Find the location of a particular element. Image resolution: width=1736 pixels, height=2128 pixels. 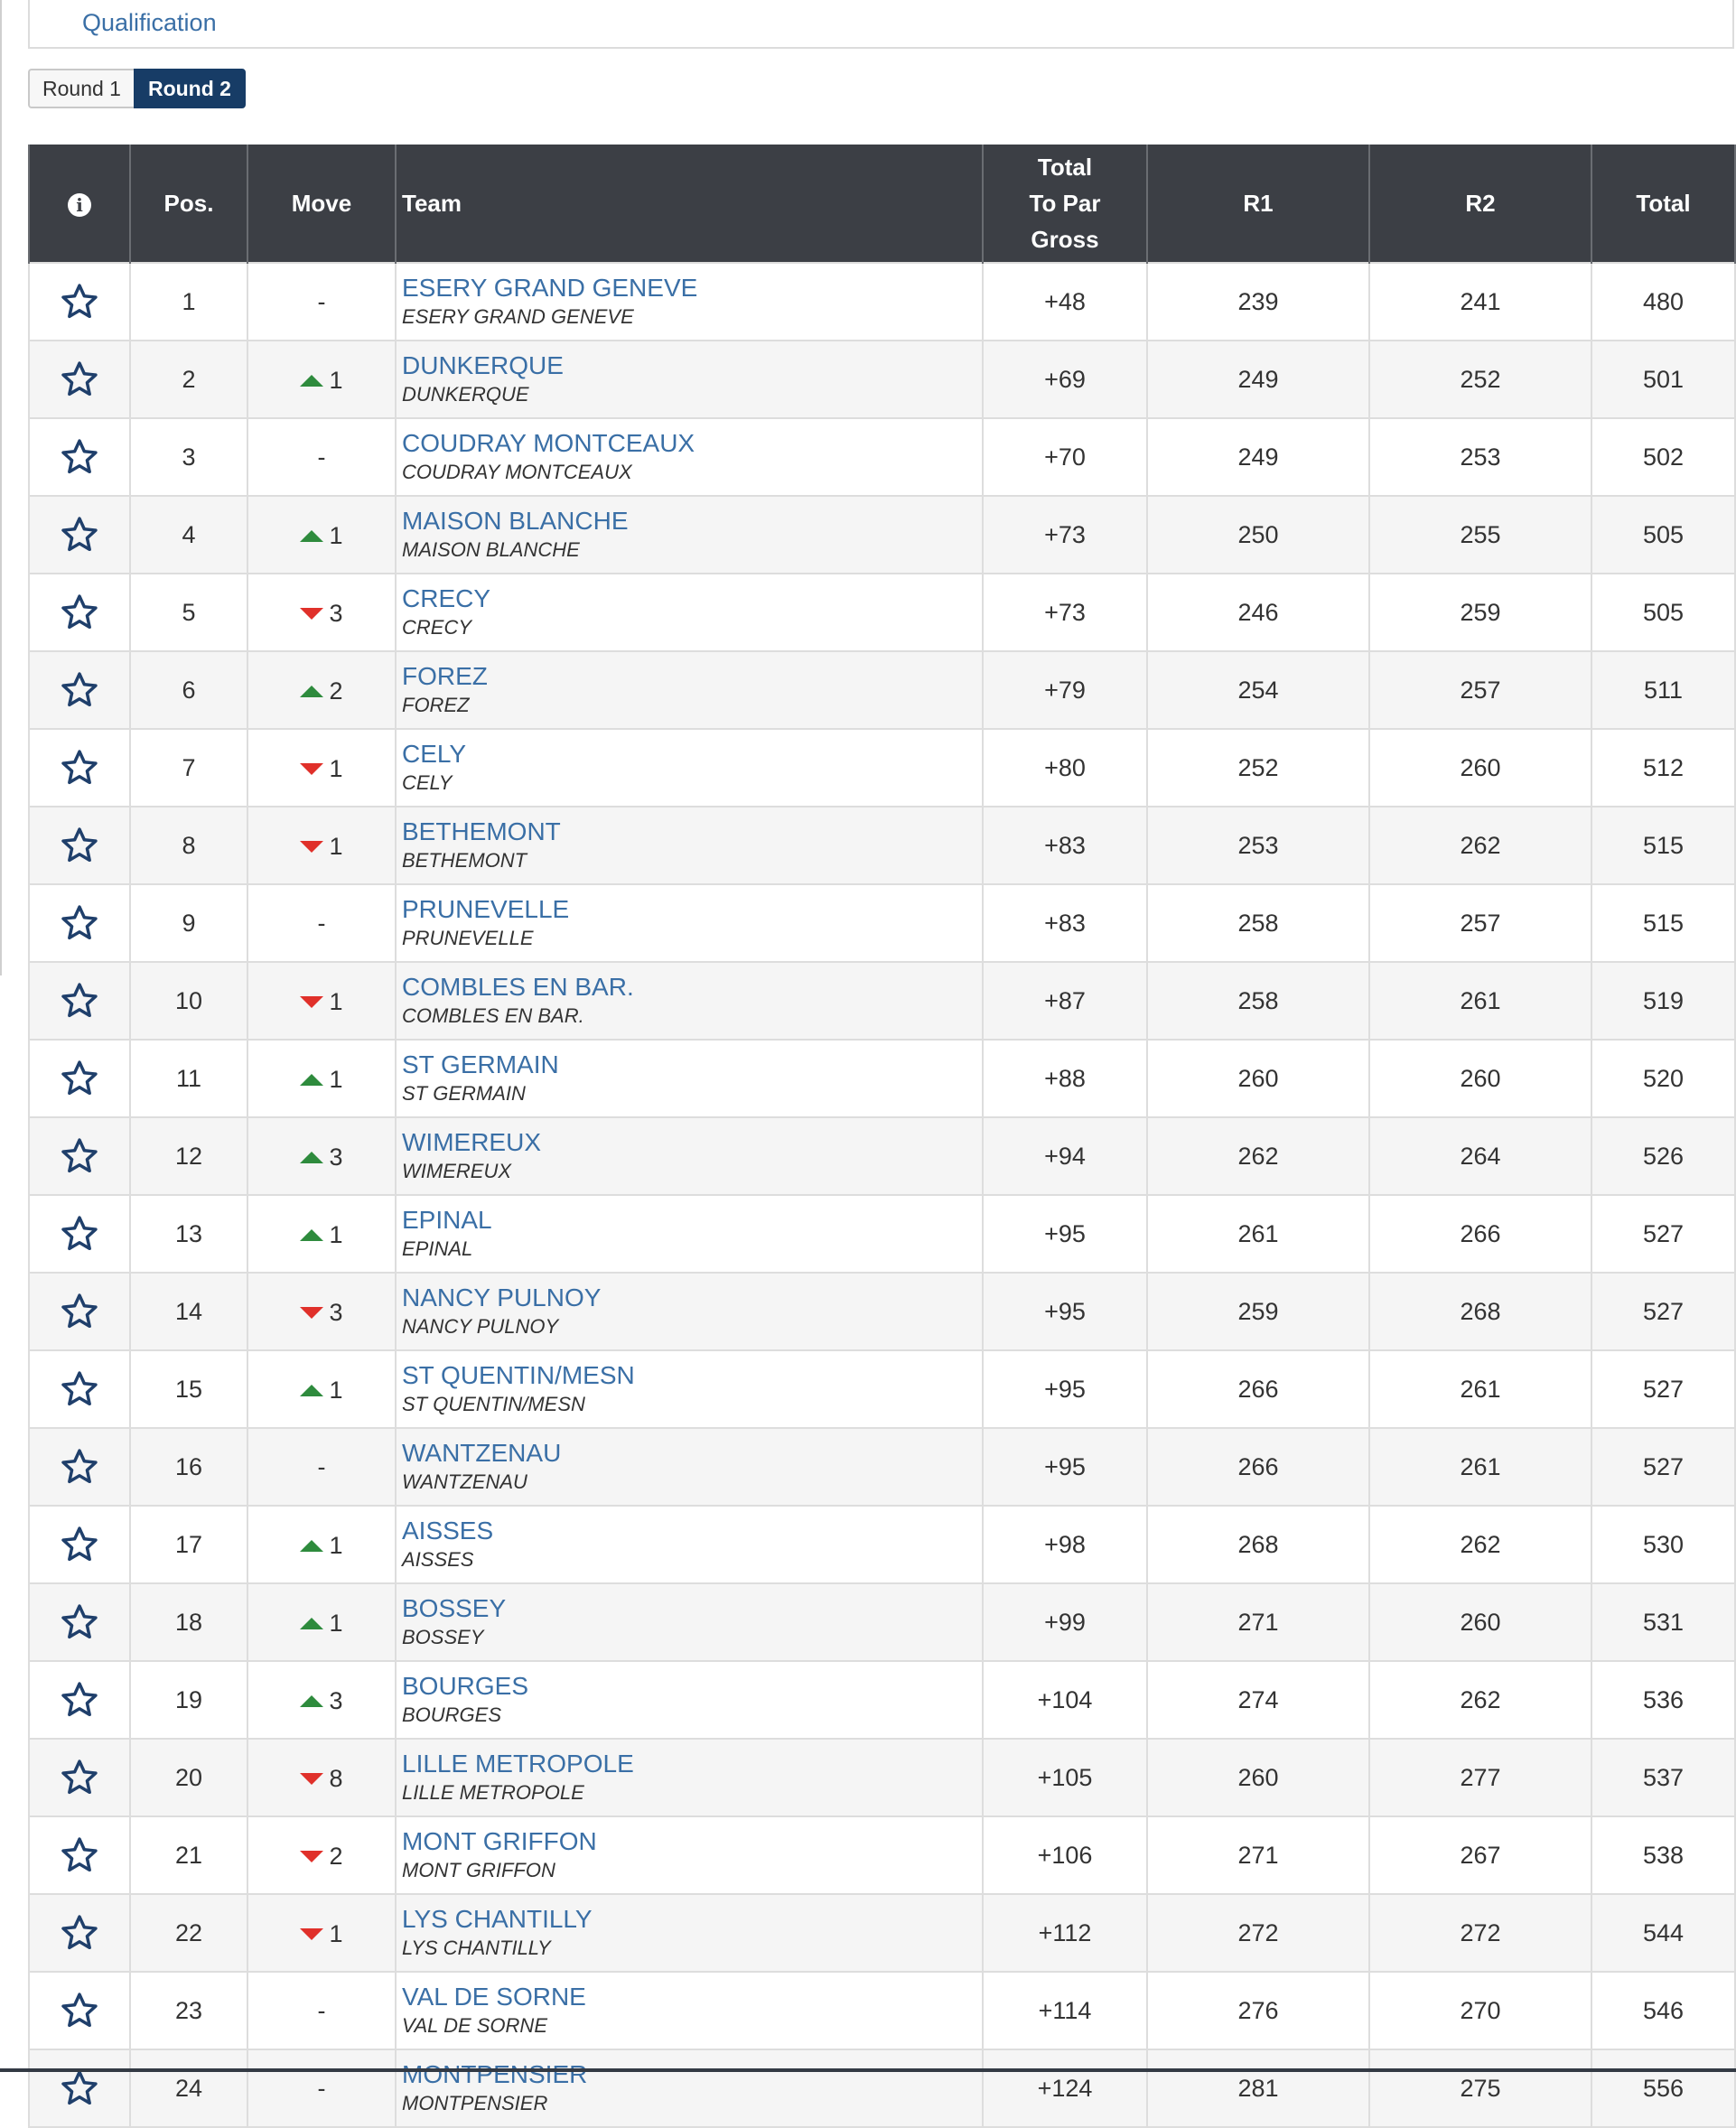

team-name-link: DUNKERQUE is located at coordinates (692, 366).